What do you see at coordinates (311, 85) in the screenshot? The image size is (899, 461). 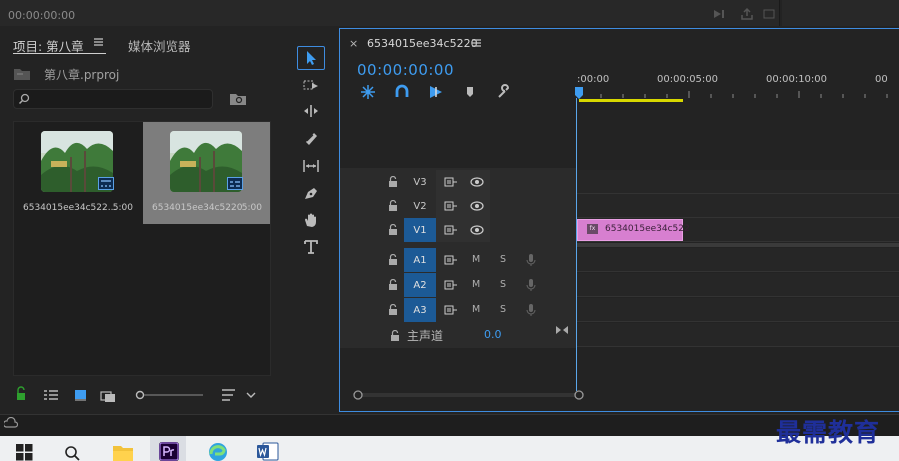 I see `track-select-tool-icon` at bounding box center [311, 85].